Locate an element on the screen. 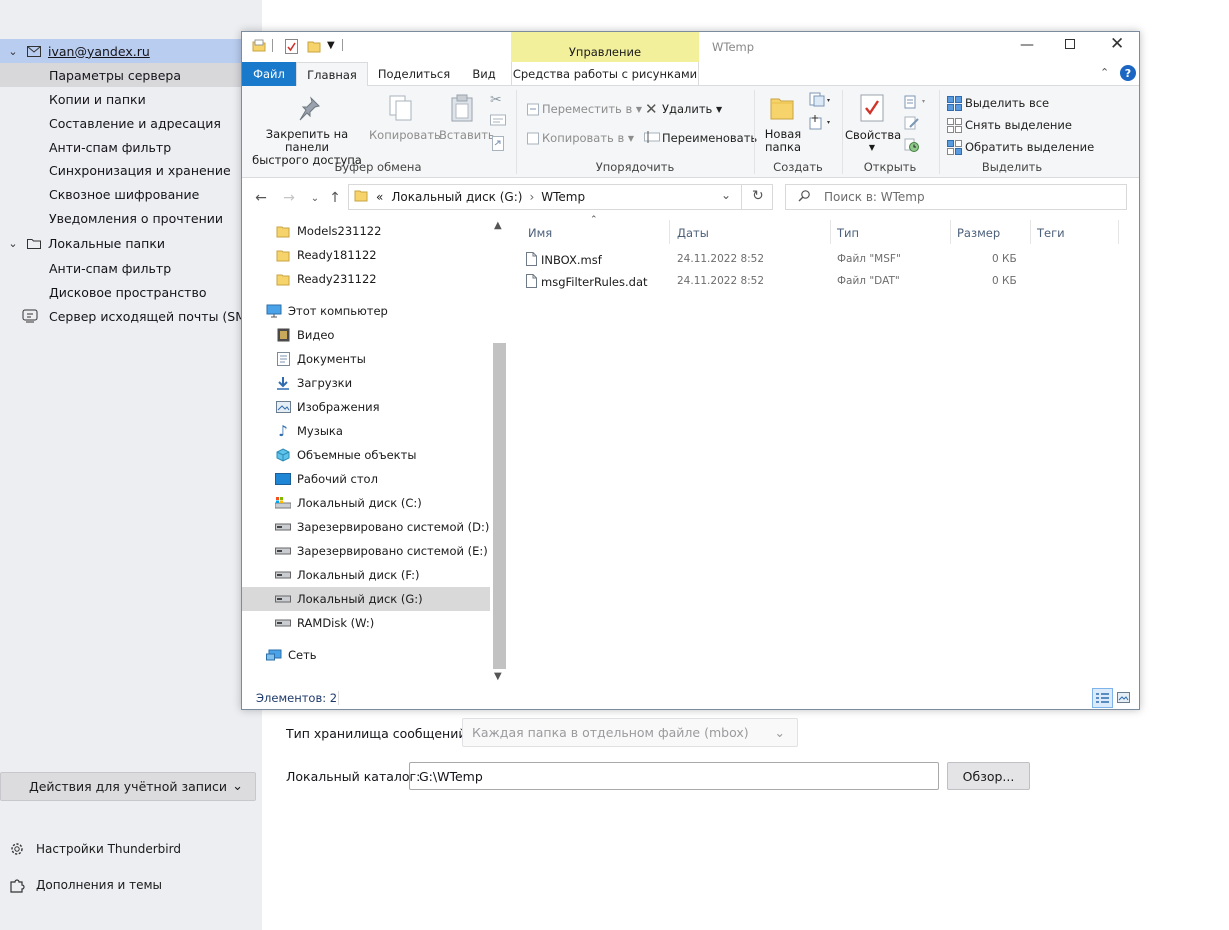 This screenshot has height=930, width=1229. local-folders-row: ⌄ Локальные папки is located at coordinates (82, 243).